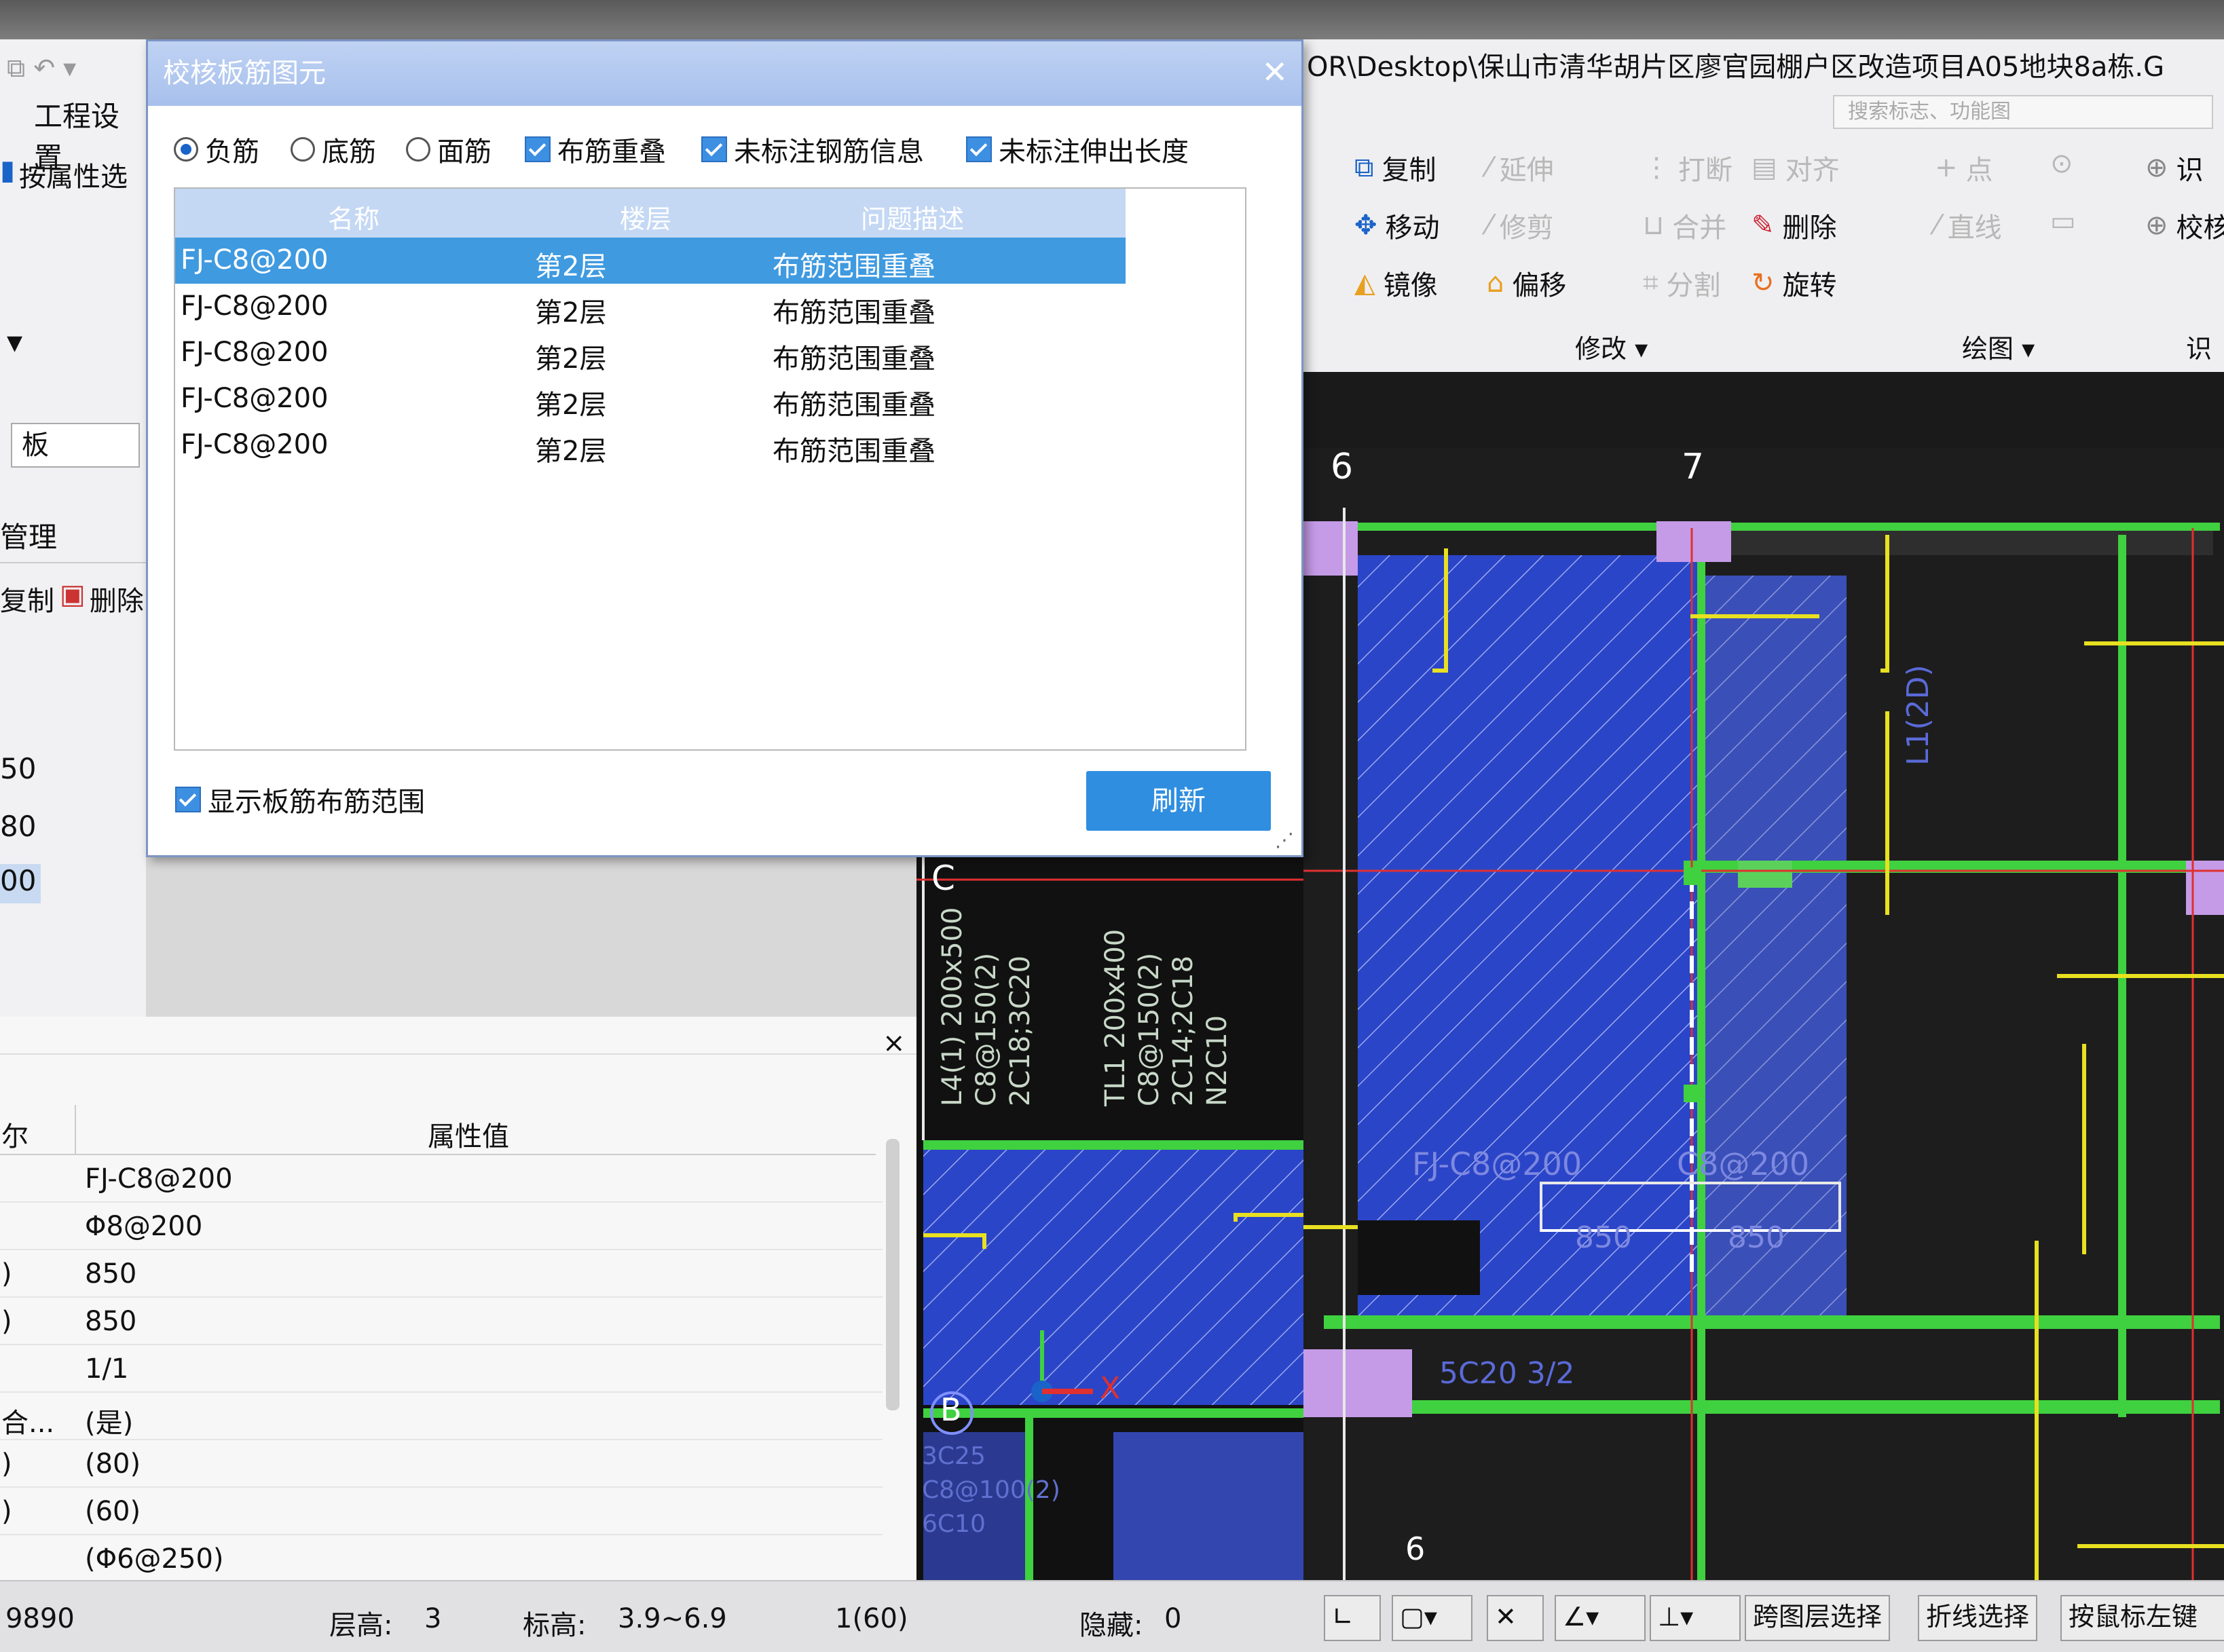 The image size is (2224, 1652). Describe the element at coordinates (1657, 167) in the screenshot. I see `break-icon: ⋮` at that location.